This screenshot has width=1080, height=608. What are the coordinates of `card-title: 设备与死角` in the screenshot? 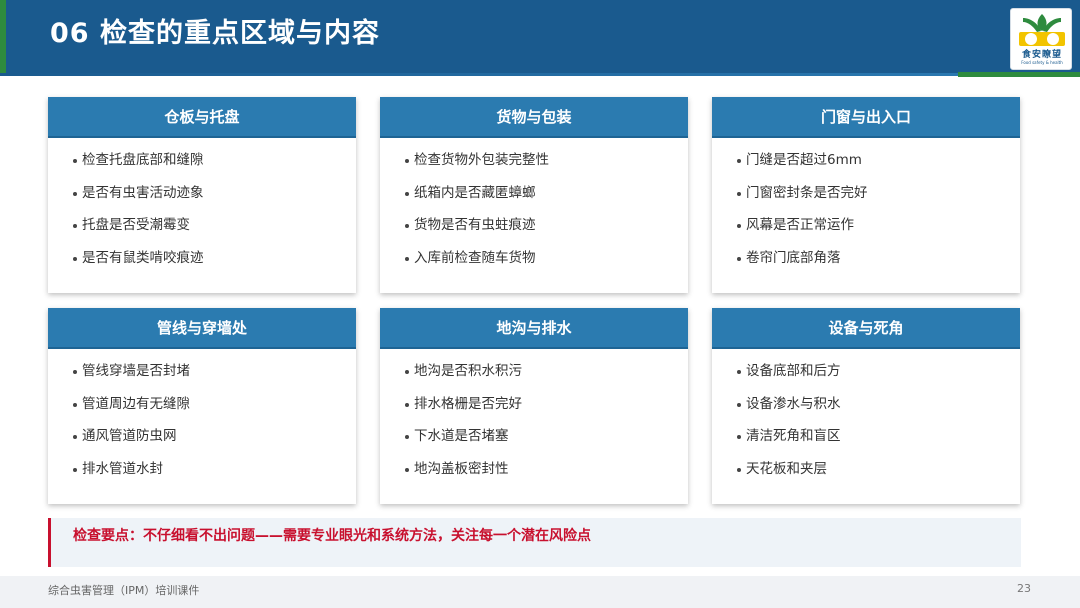 It's located at (866, 328).